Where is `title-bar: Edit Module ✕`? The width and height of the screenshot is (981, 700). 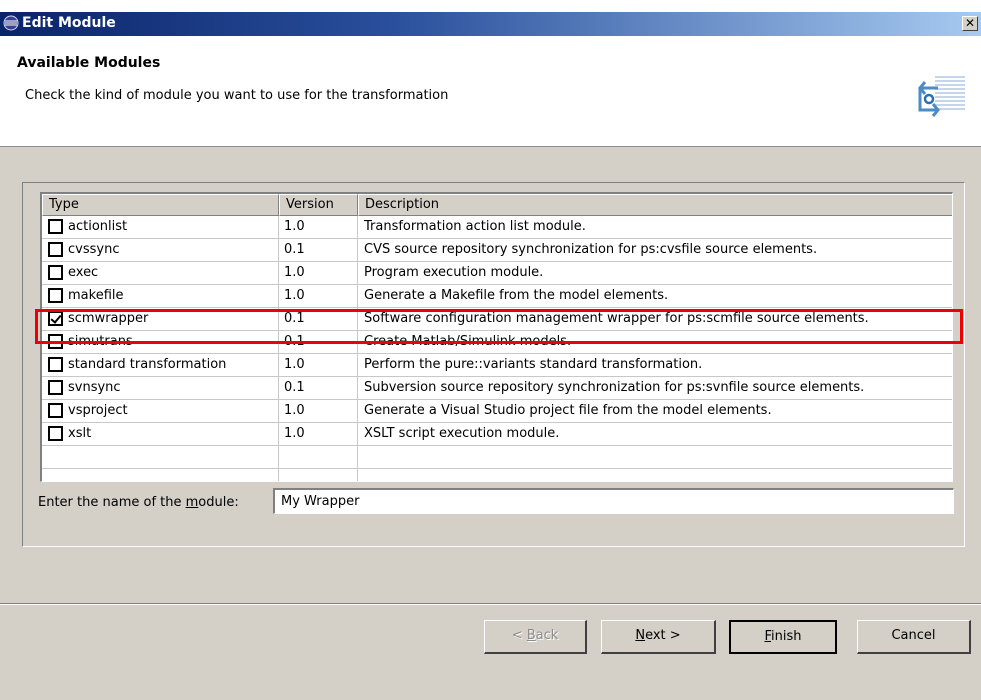
title-bar: Edit Module ✕ is located at coordinates (490, 24).